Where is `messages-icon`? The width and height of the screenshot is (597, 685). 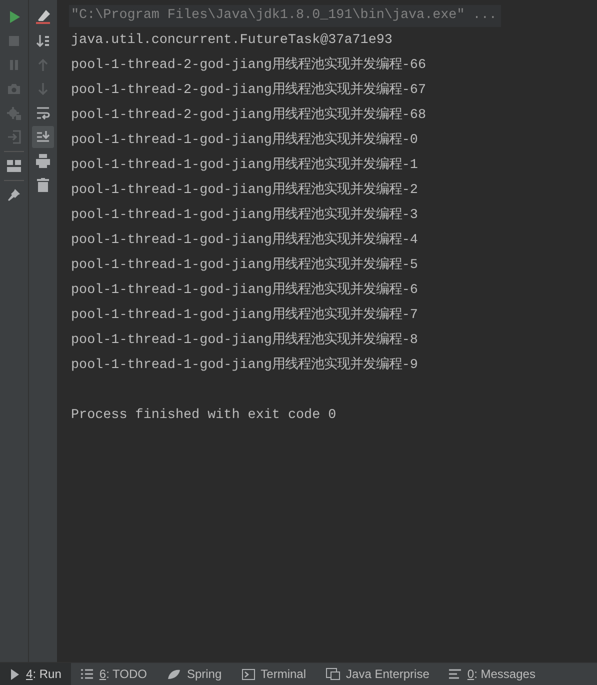
messages-icon is located at coordinates (455, 674).